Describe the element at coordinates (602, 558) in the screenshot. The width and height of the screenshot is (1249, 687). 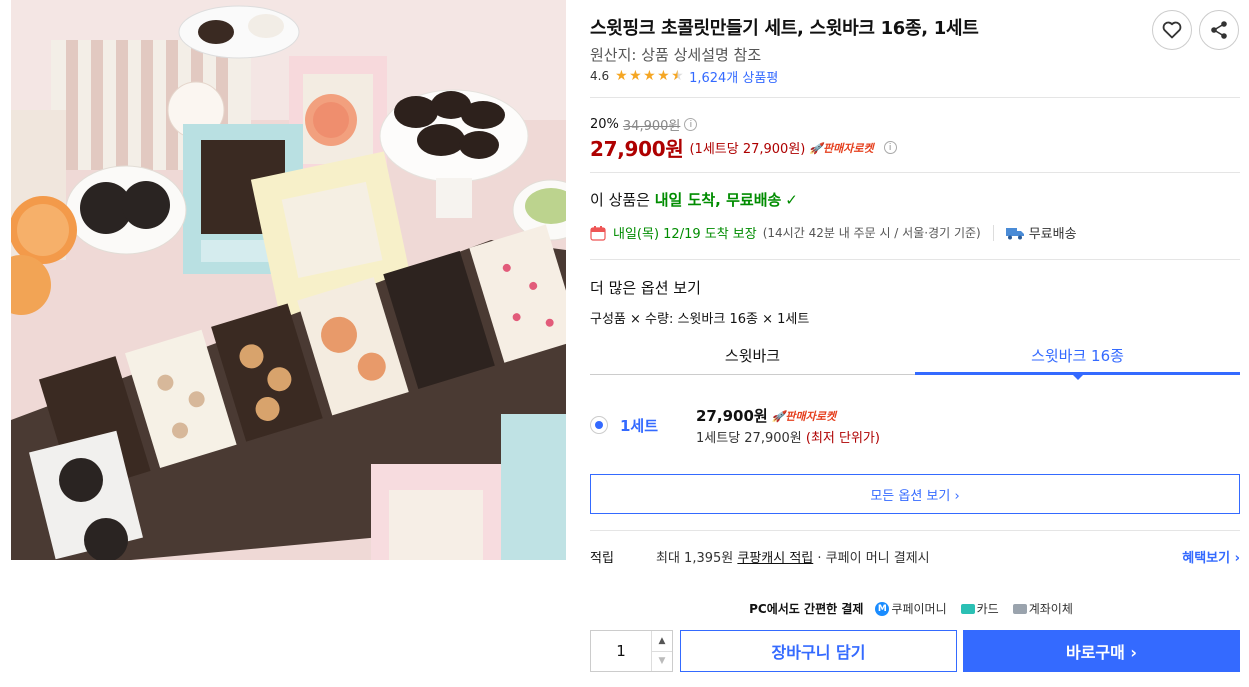
I see `reward-label: 적립` at that location.